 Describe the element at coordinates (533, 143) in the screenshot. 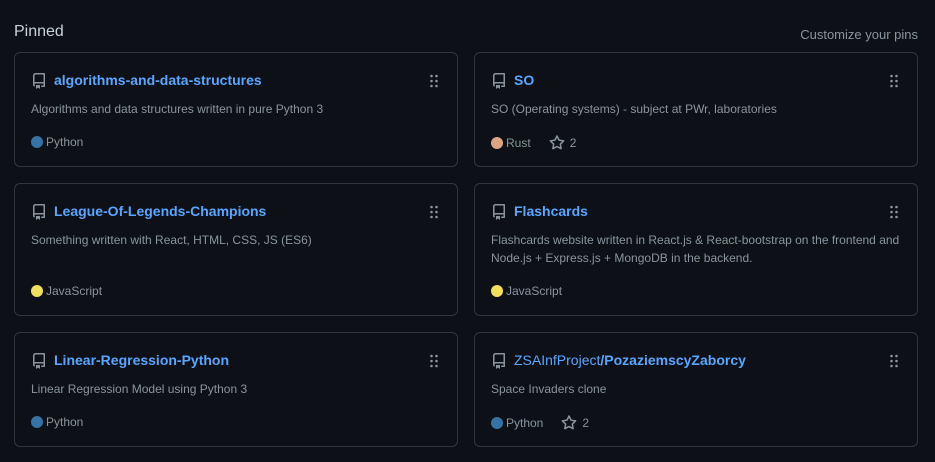

I see `repo-meta: Rust 2` at that location.